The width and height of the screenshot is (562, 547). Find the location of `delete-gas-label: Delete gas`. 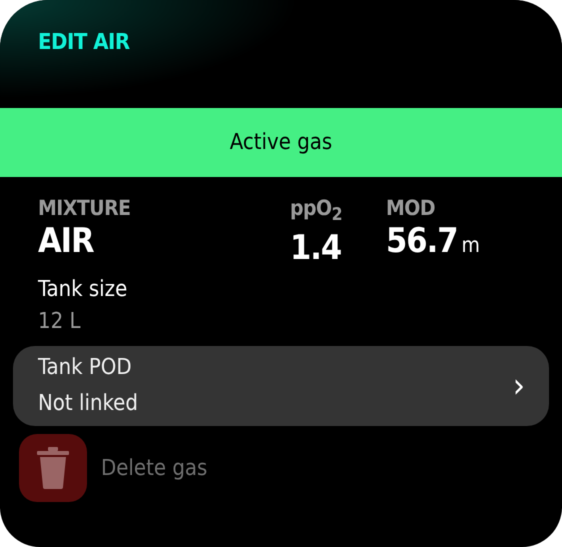

delete-gas-label: Delete gas is located at coordinates (154, 468).